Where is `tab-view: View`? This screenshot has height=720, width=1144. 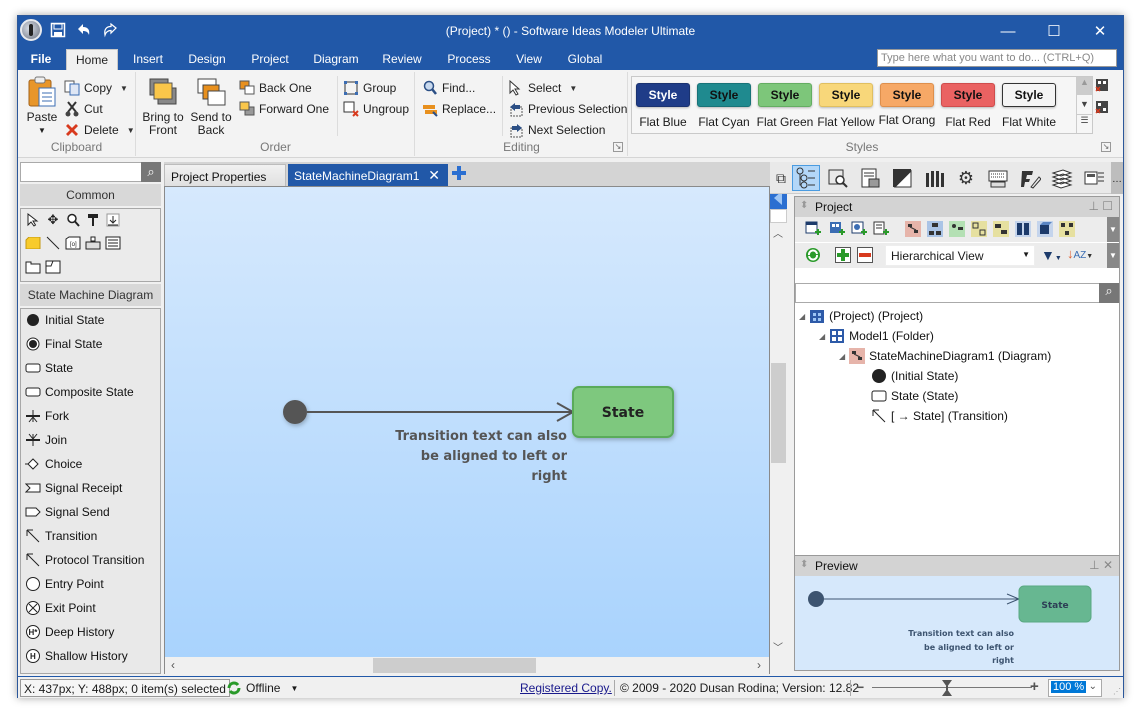
tab-view: View is located at coordinates (529, 59).